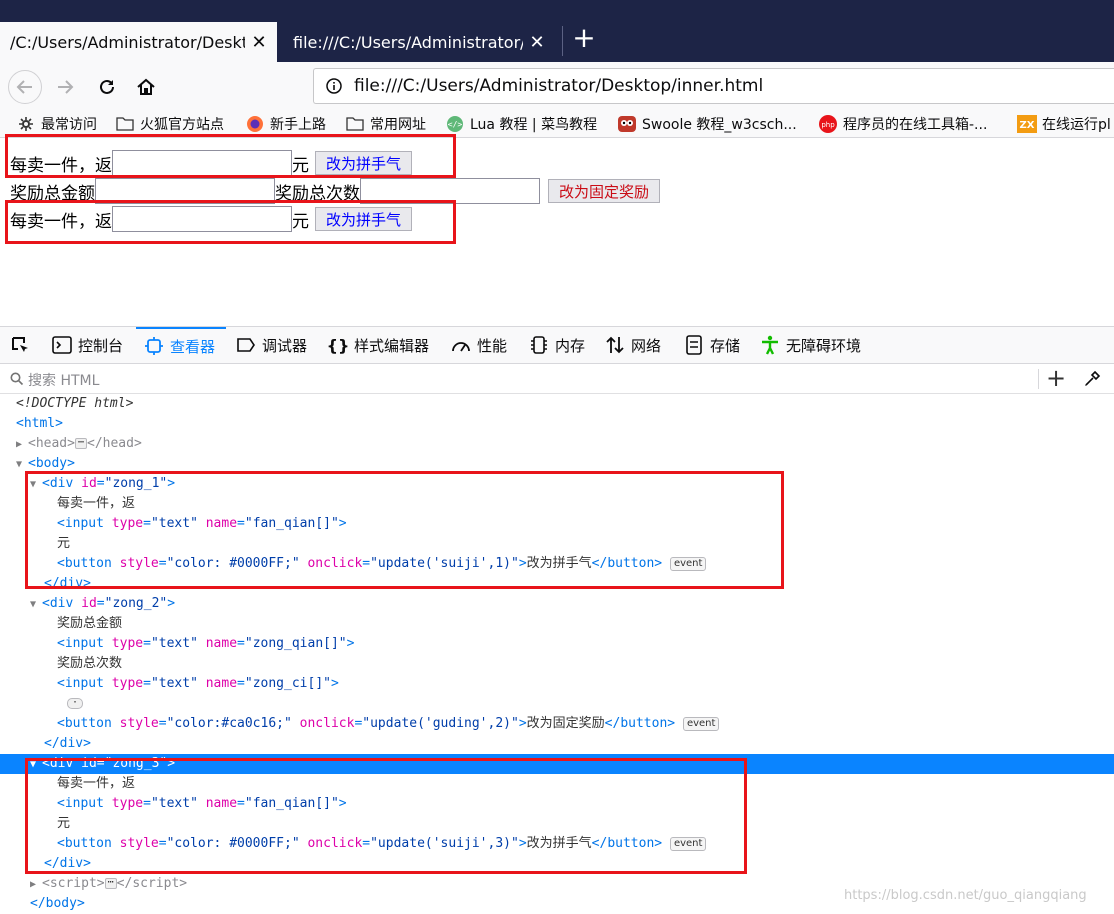 This screenshot has width=1114, height=914. What do you see at coordinates (557, 379) in the screenshot?
I see `search-html-row: 搜索 HTML +` at bounding box center [557, 379].